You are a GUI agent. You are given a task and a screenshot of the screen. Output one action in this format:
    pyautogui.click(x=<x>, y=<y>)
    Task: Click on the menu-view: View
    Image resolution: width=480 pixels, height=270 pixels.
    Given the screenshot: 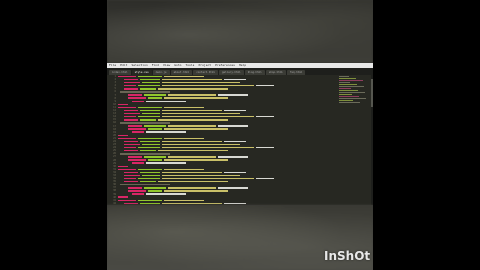 What is the action you would take?
    pyautogui.click(x=166, y=65)
    